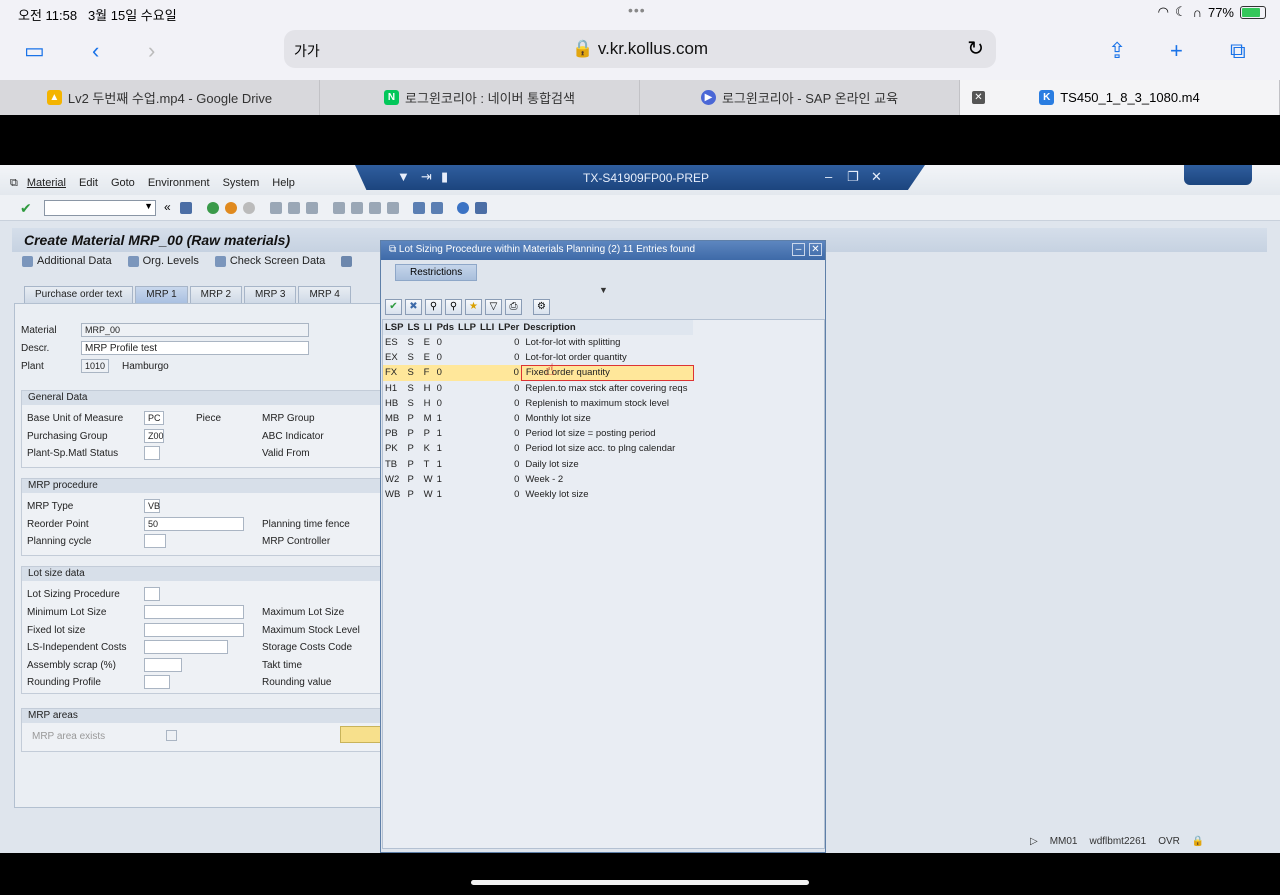 The image size is (1280, 895). Describe the element at coordinates (467, 327) in the screenshot. I see `column-header: LLP` at that location.